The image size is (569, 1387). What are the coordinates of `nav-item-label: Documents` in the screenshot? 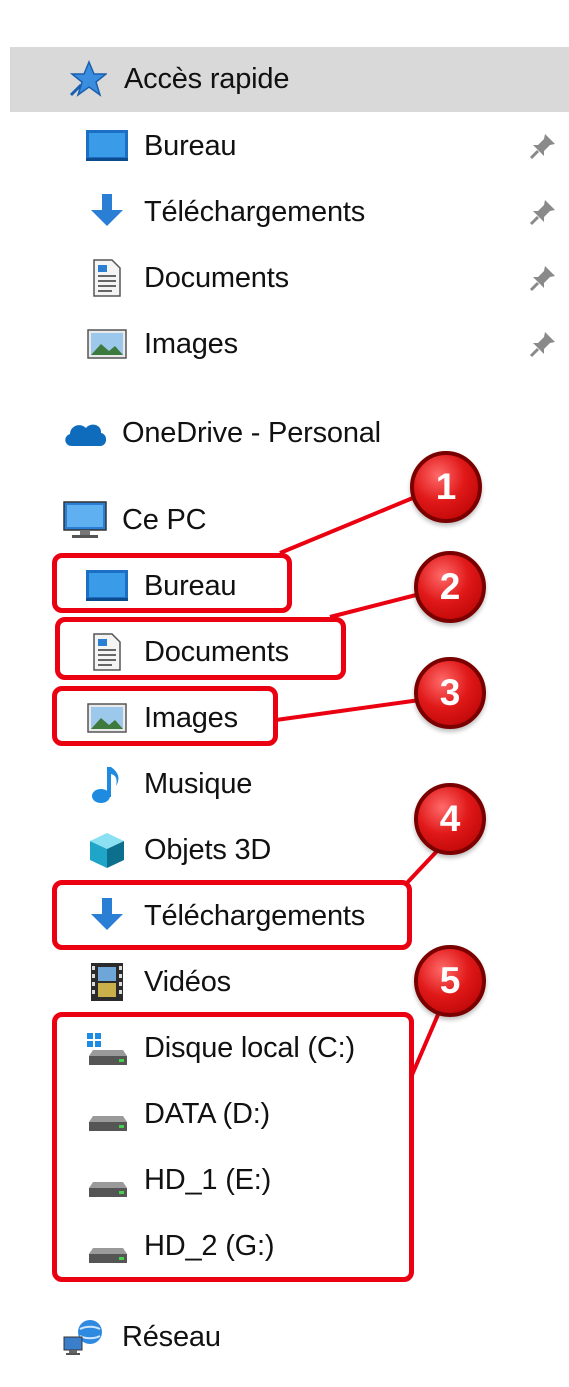 It's located at (216, 277).